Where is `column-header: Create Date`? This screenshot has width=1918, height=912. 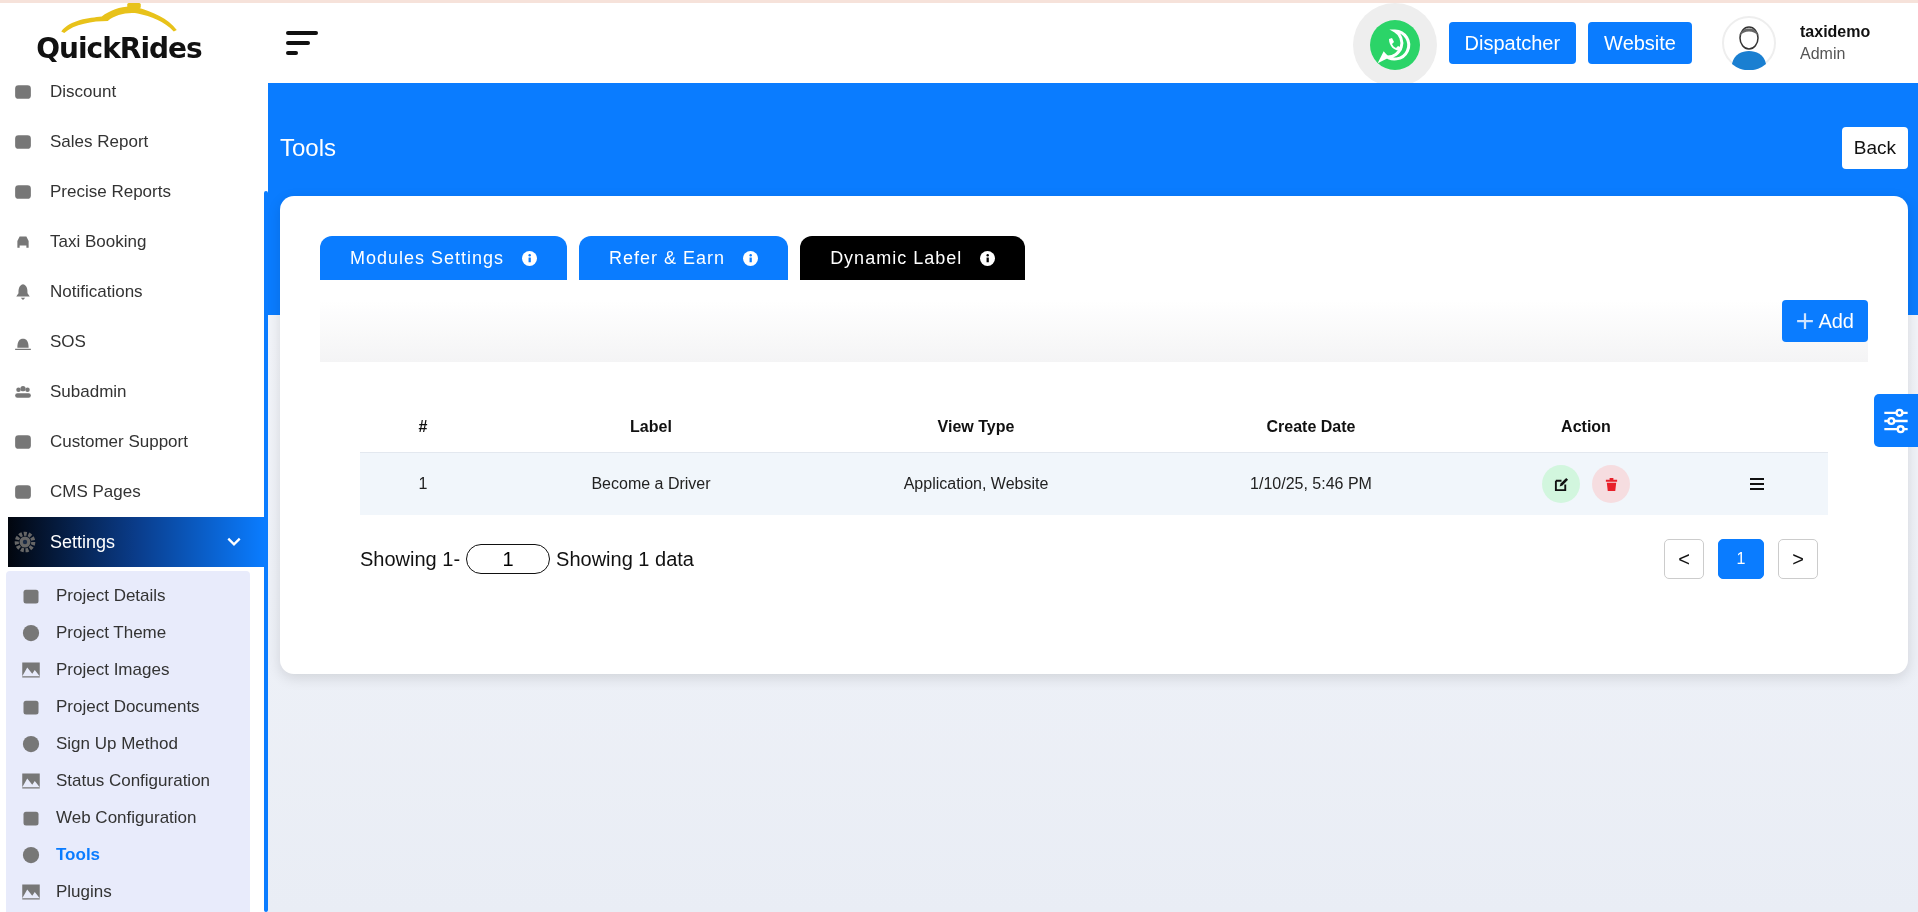 column-header: Create Date is located at coordinates (1311, 427).